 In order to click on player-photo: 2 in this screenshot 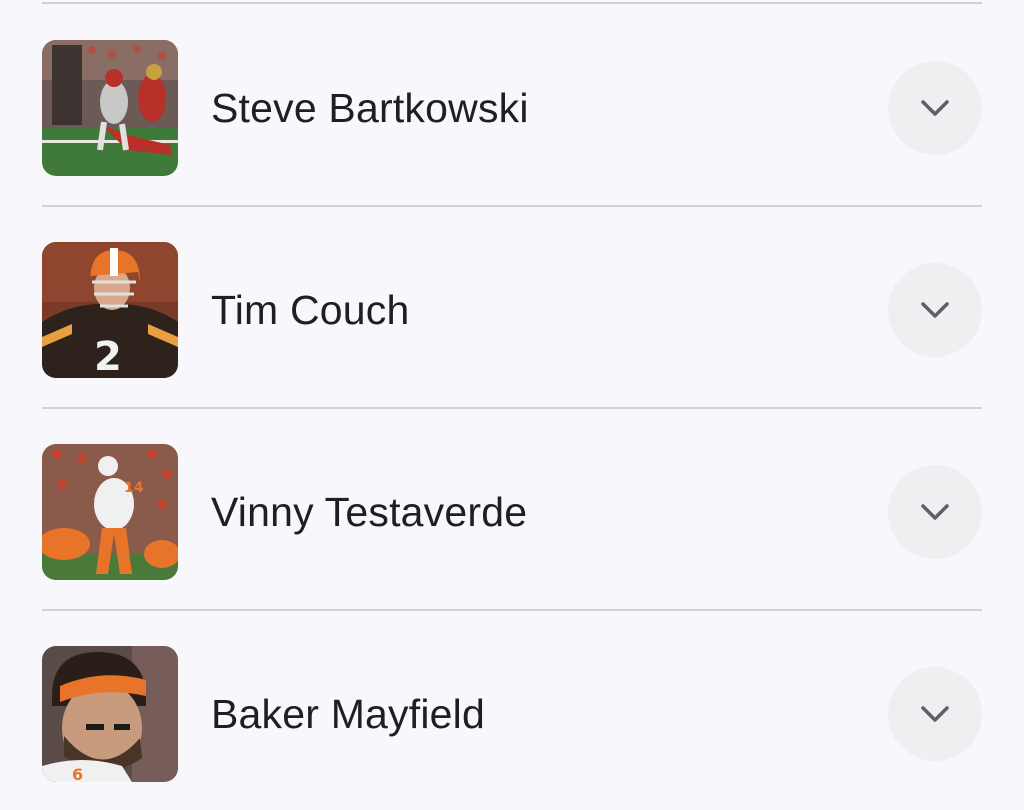, I will do `click(110, 310)`.